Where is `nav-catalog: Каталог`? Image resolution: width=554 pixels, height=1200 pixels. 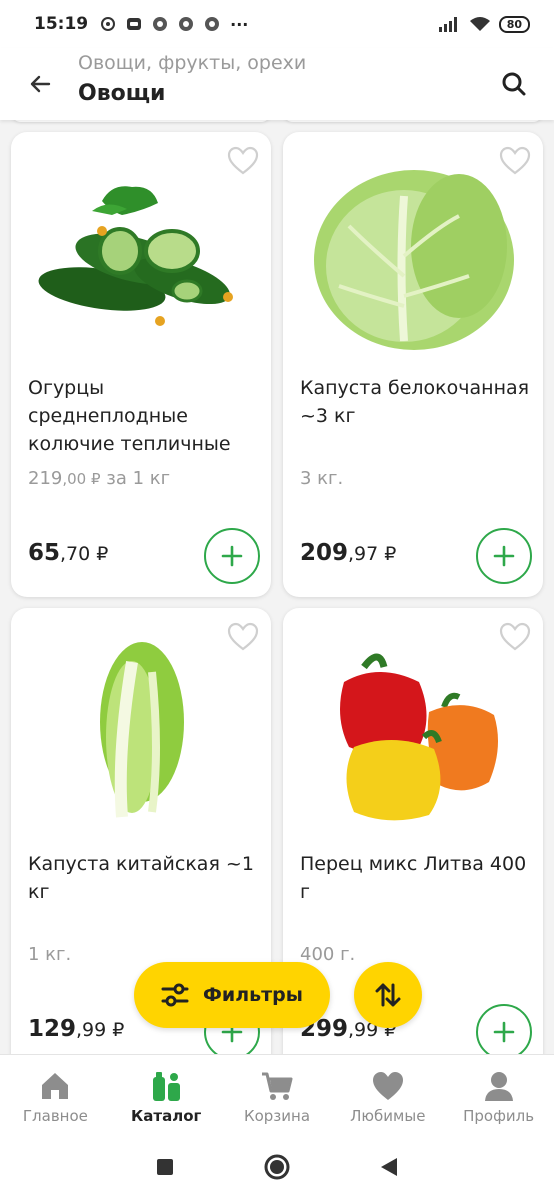 nav-catalog: Каталог is located at coordinates (166, 1094).